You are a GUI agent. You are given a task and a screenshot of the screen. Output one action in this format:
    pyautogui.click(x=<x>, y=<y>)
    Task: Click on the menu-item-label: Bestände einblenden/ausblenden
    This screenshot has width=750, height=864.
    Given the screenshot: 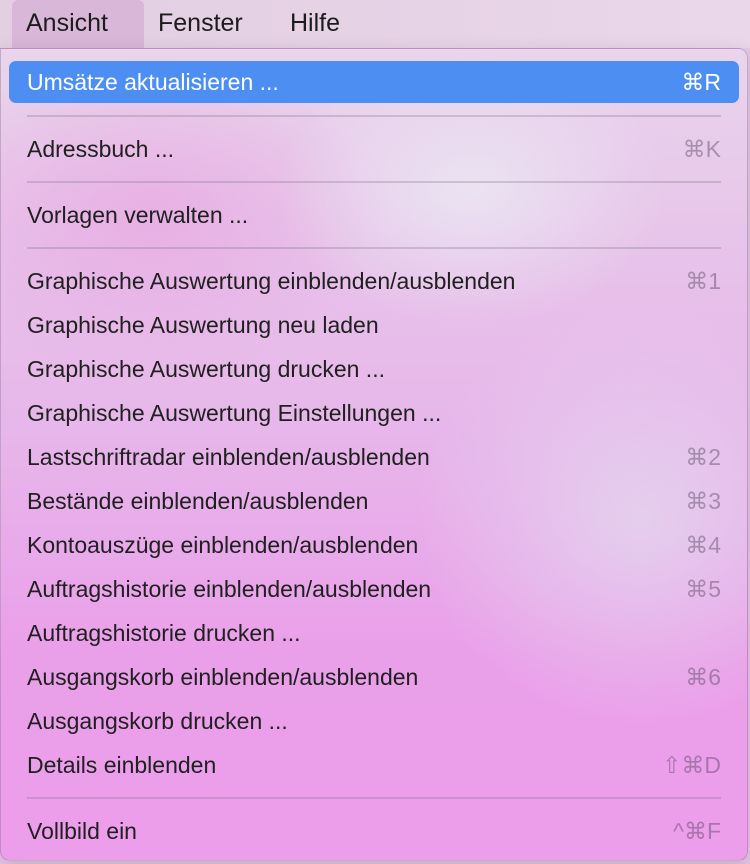 What is the action you would take?
    pyautogui.click(x=198, y=501)
    